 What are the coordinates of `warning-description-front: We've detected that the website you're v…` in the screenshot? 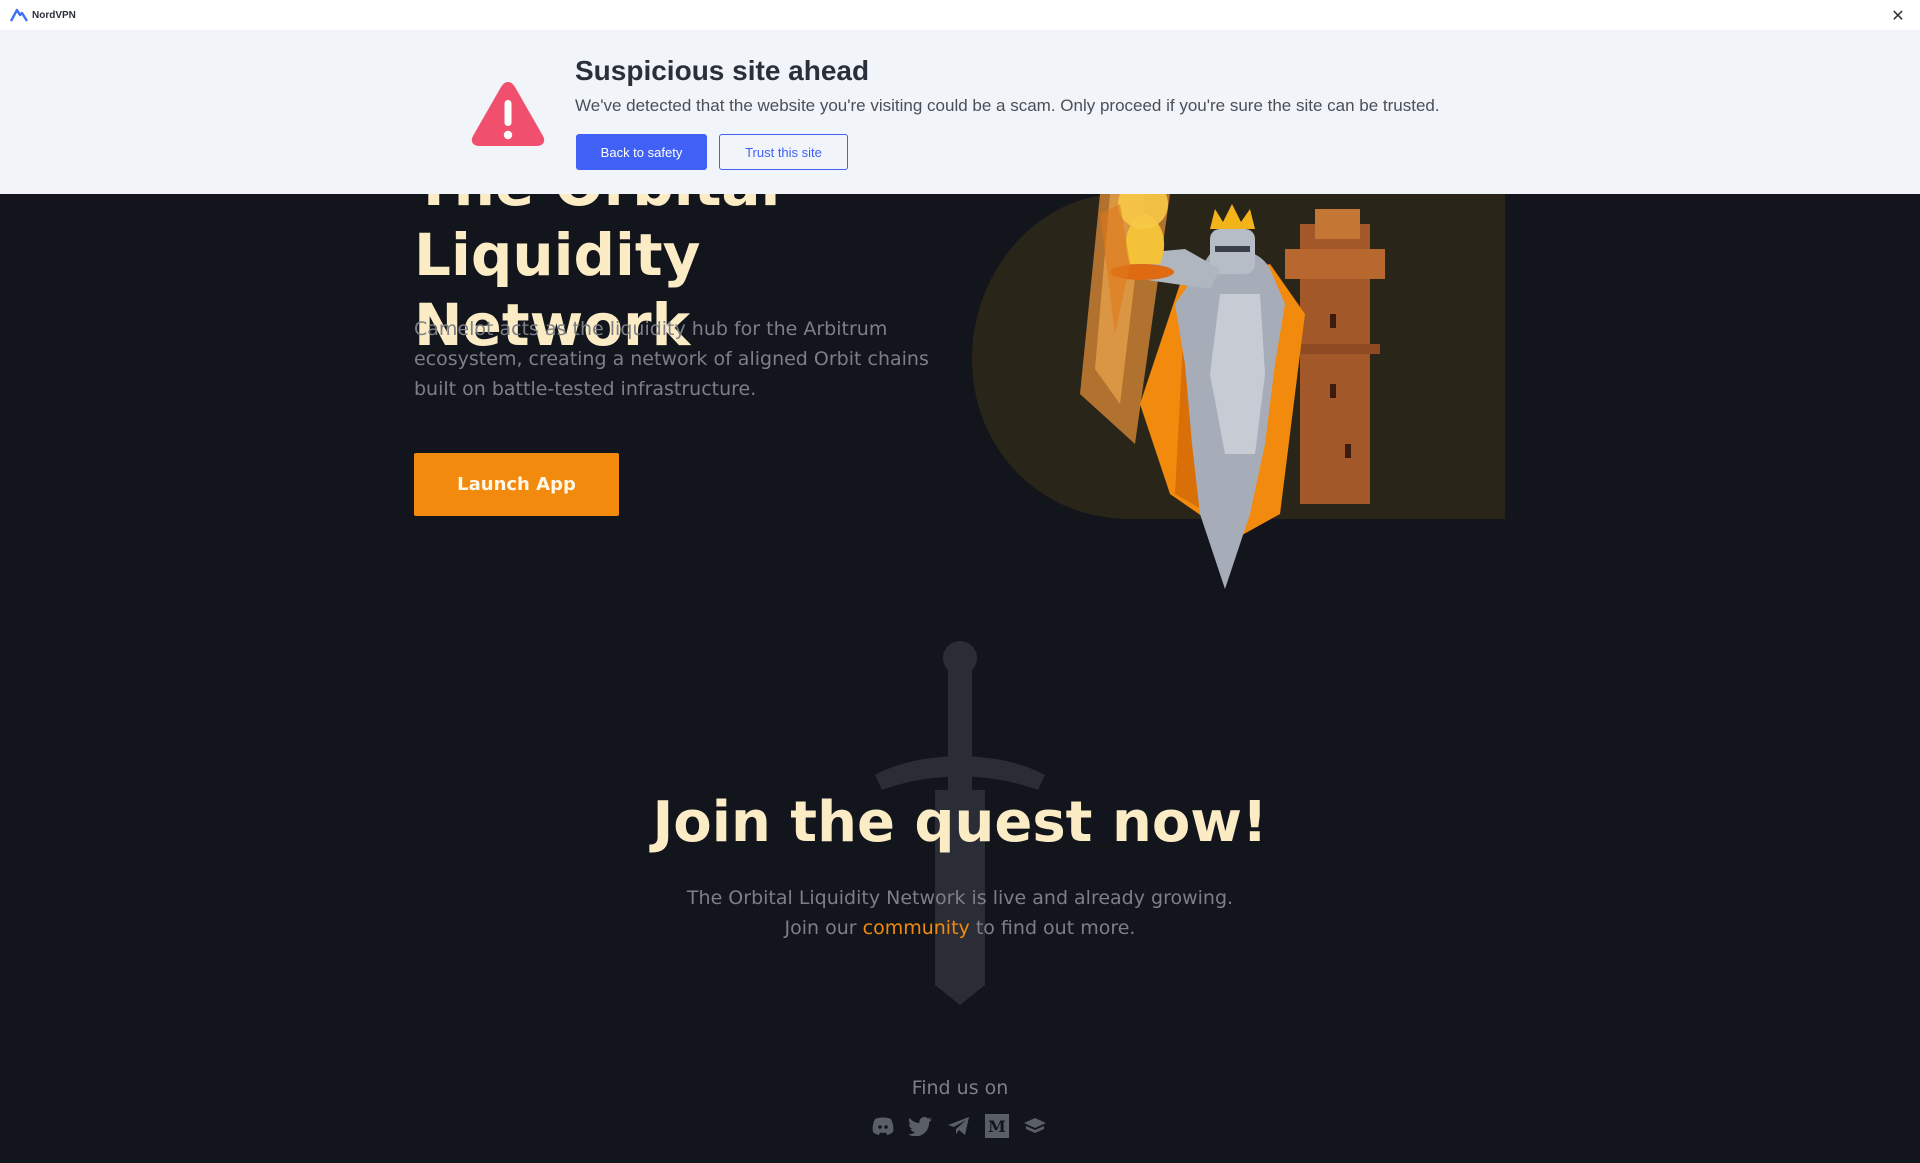 It's located at (1007, 105).